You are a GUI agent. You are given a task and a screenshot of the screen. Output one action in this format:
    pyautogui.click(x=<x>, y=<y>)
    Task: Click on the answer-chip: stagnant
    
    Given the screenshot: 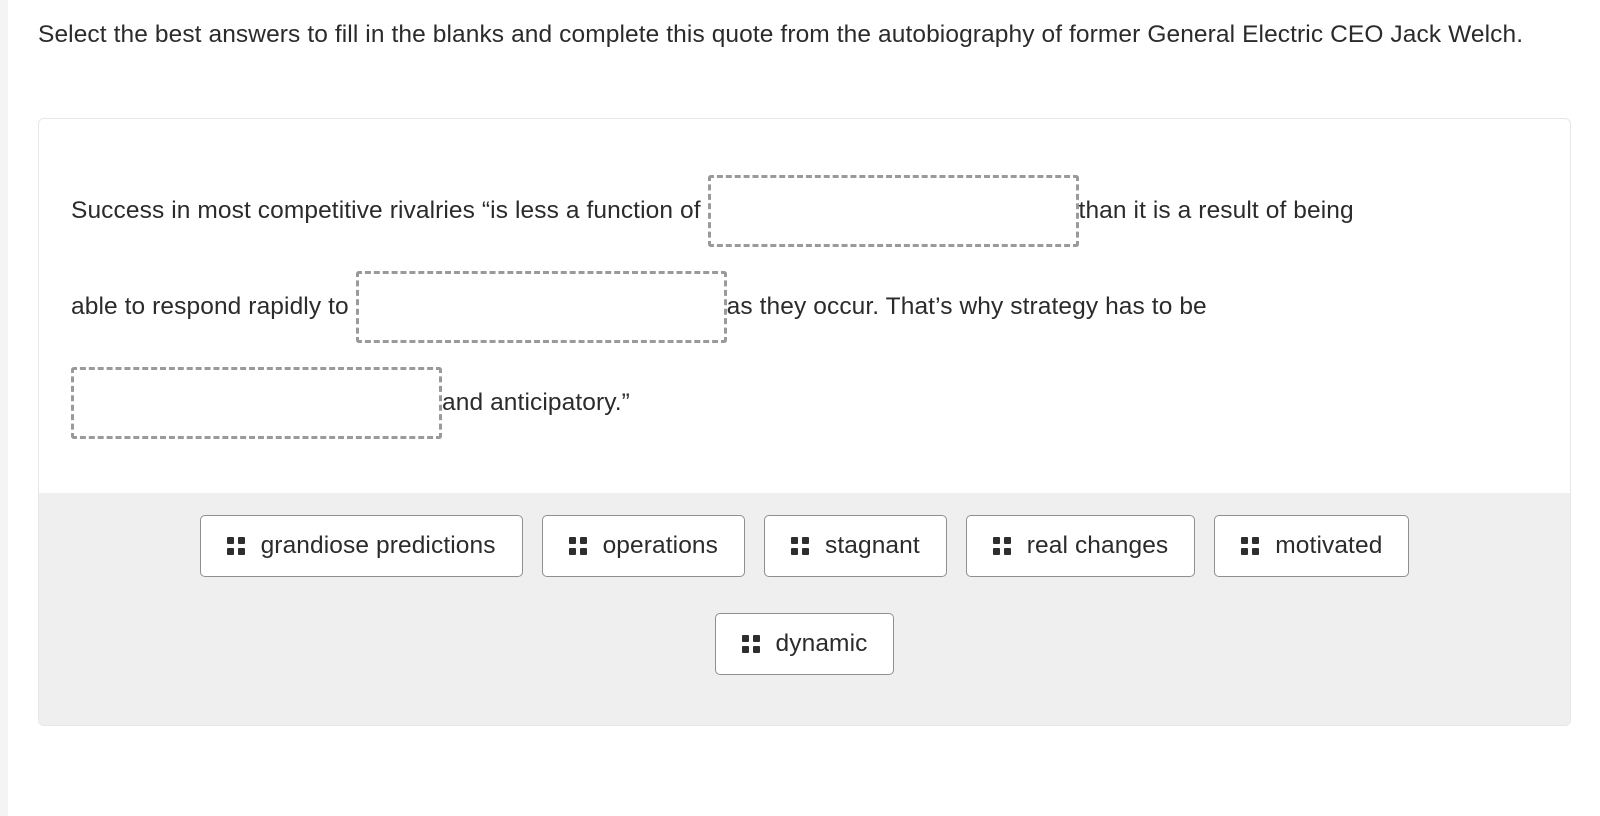 What is the action you would take?
    pyautogui.click(x=855, y=546)
    